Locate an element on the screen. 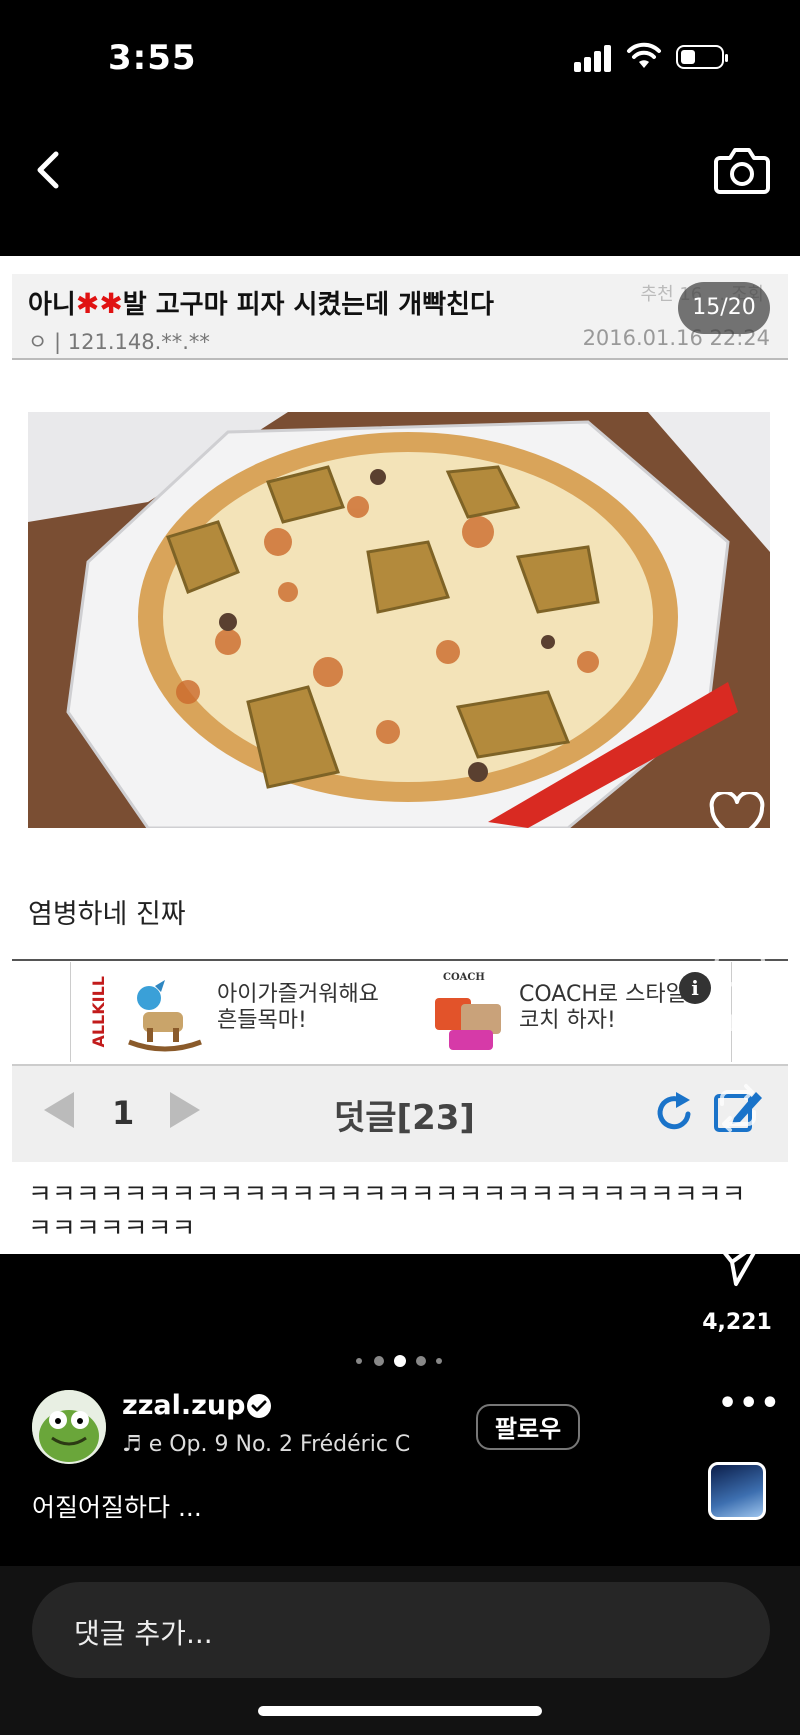 The width and height of the screenshot is (800, 1735). audio-thumbnail is located at coordinates (737, 1491).